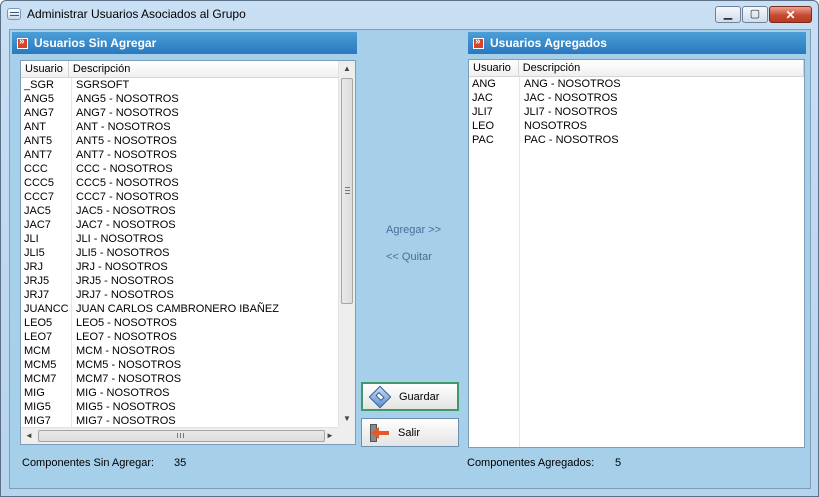 Image resolution: width=819 pixels, height=497 pixels. Describe the element at coordinates (123, 253) in the screenshot. I see `cell-descripcion: JLI5 - NOSOTROS` at that location.